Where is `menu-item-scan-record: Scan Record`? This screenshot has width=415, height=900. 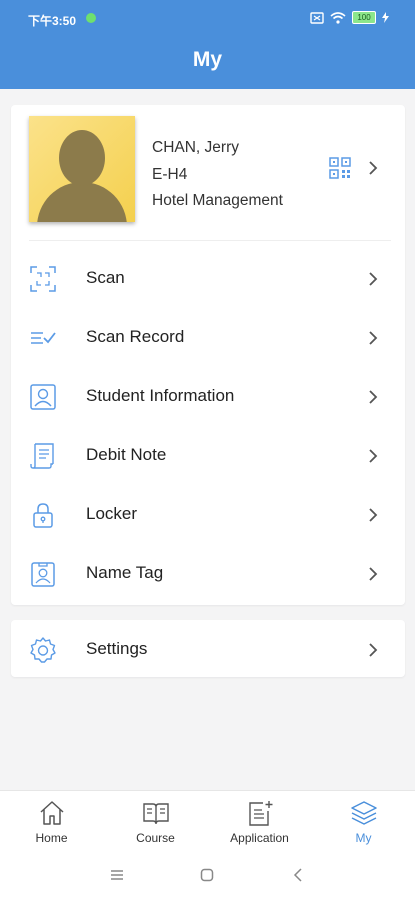 menu-item-scan-record: Scan Record is located at coordinates (208, 337).